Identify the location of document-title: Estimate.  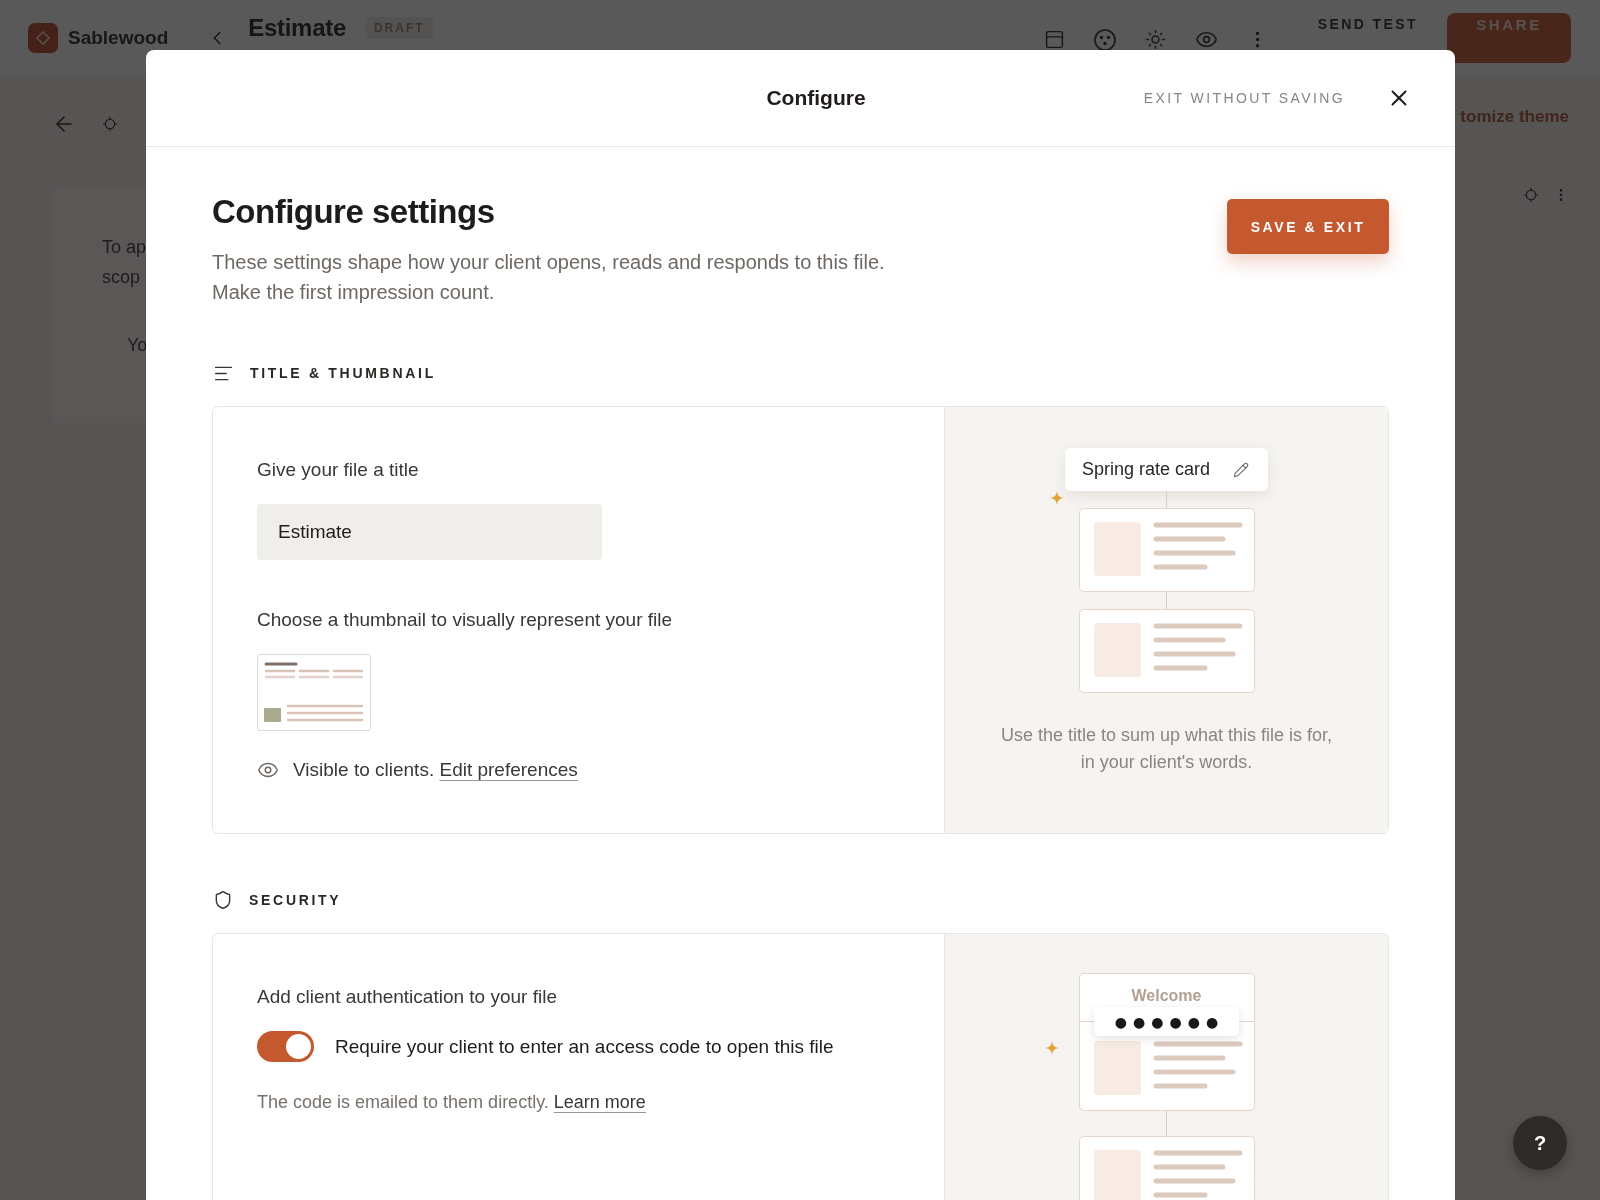
(297, 28).